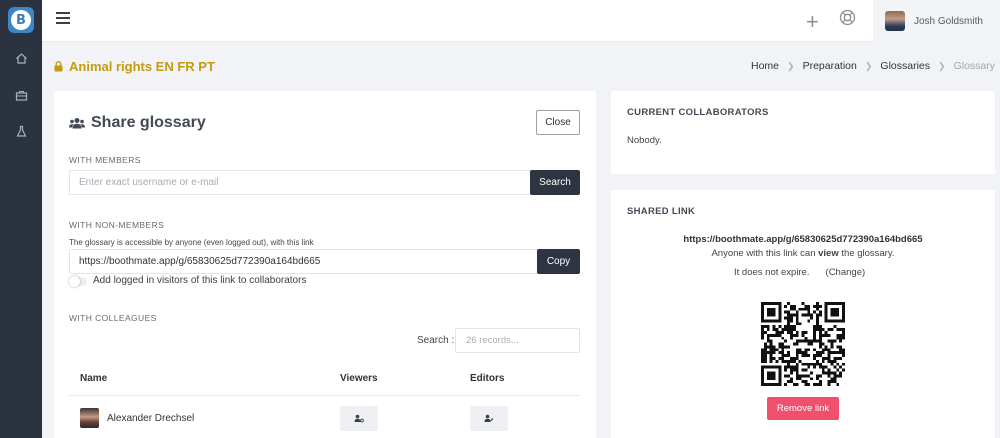 This screenshot has height=438, width=1000. Describe the element at coordinates (436, 340) in the screenshot. I see `search-label: Search :` at that location.